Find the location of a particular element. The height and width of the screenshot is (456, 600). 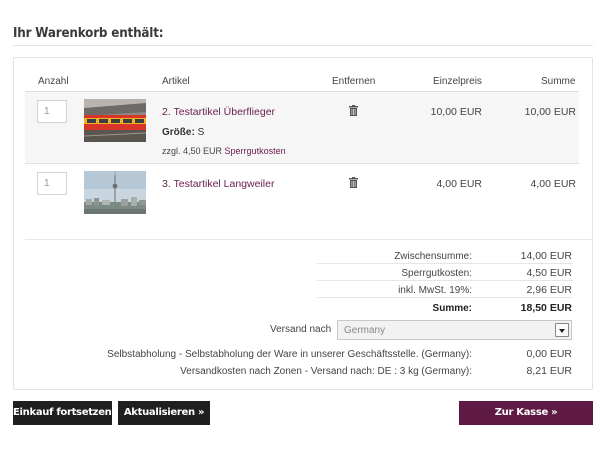

shipping-country-selected: Germany is located at coordinates (365, 330).